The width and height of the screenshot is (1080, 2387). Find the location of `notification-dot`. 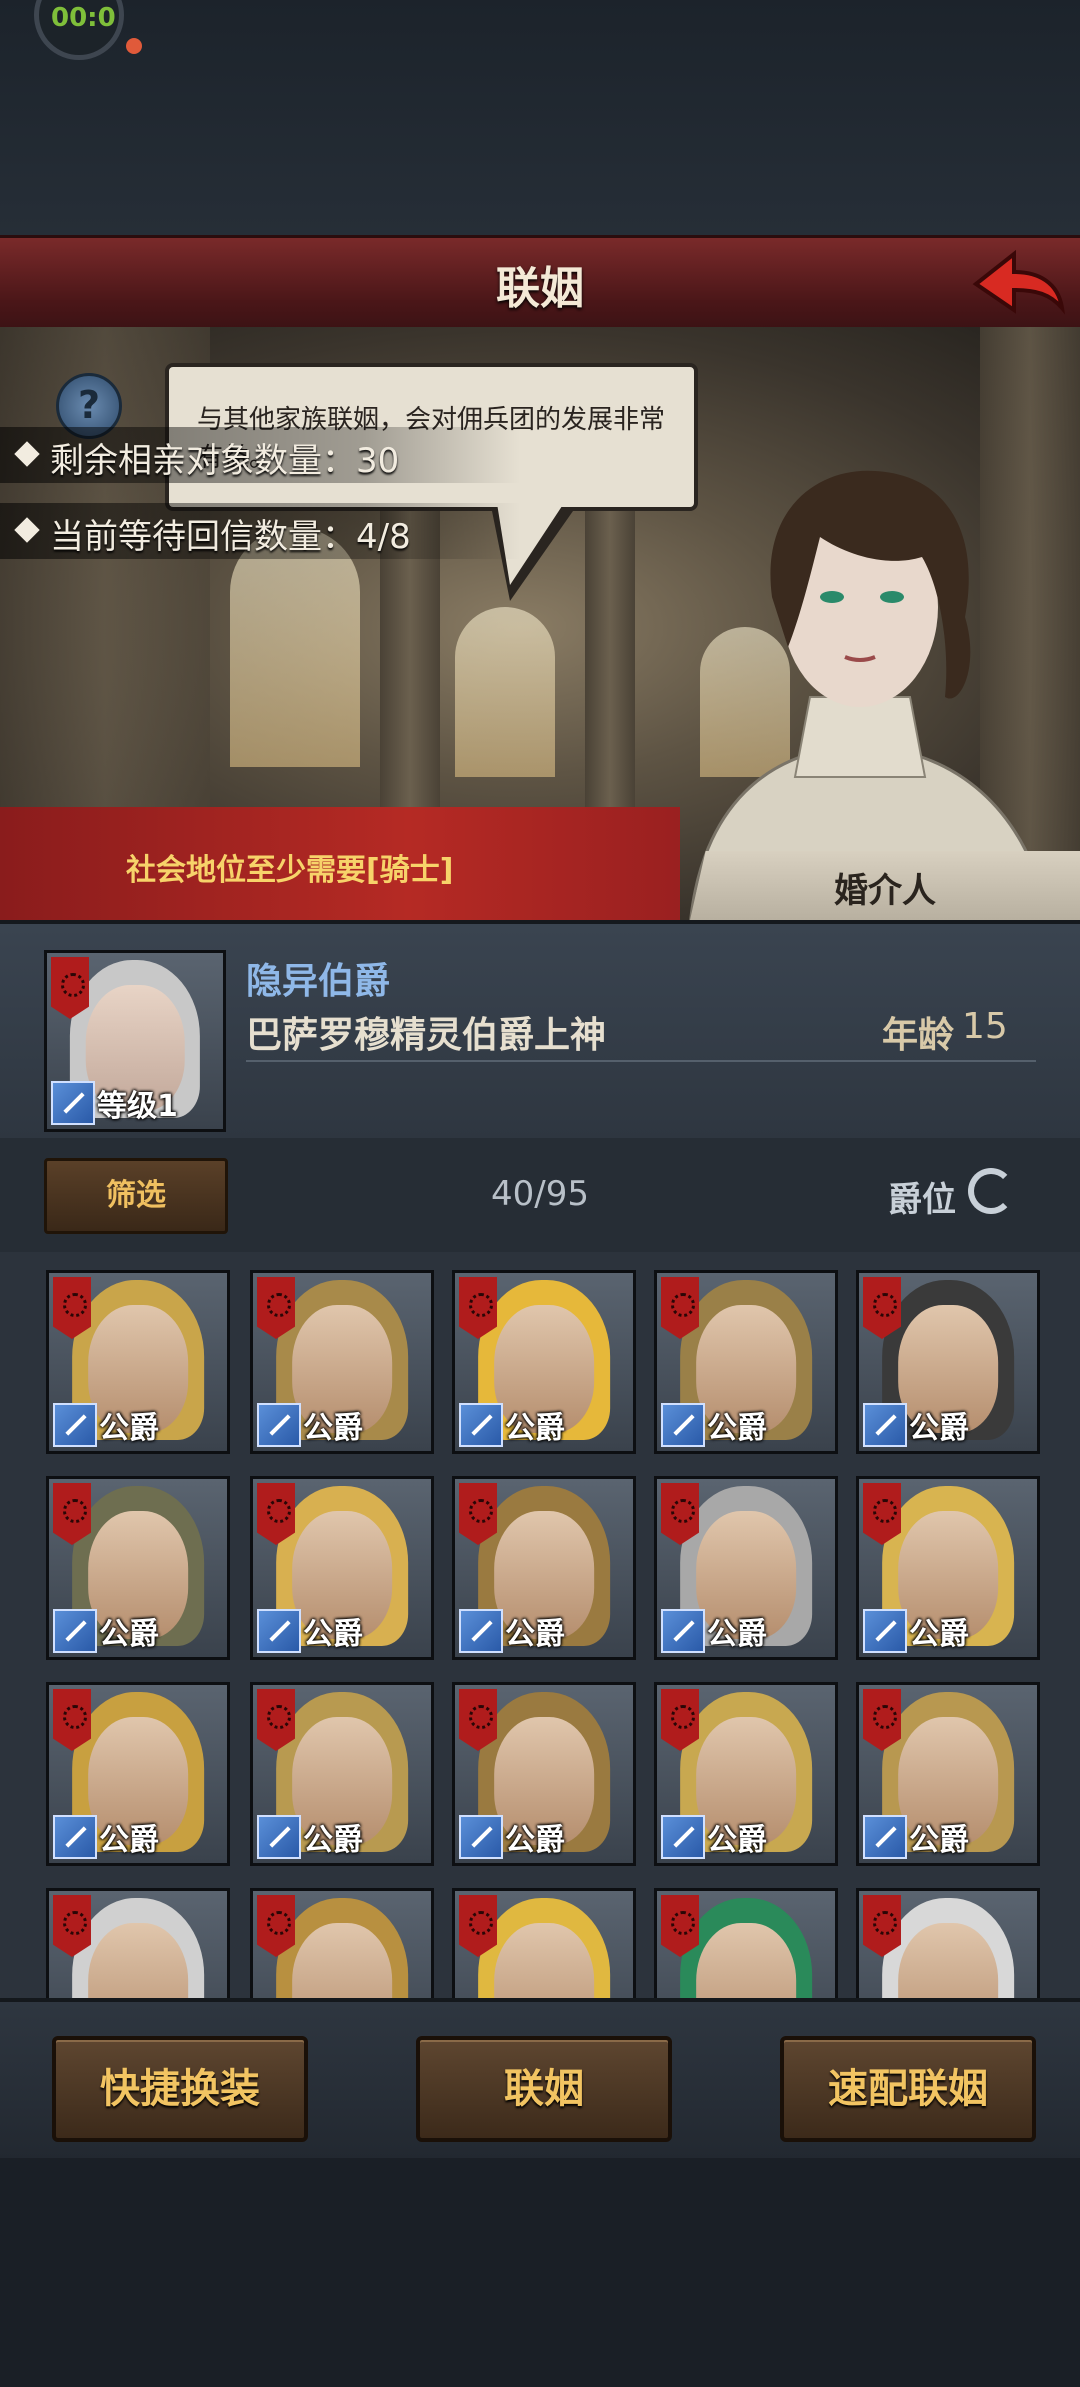

notification-dot is located at coordinates (134, 46).